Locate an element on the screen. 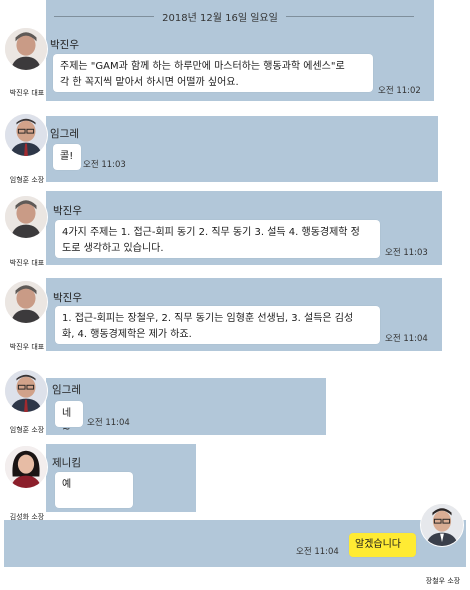 The height and width of the screenshot is (590, 470). message-bubble: 네~ is located at coordinates (69, 418).